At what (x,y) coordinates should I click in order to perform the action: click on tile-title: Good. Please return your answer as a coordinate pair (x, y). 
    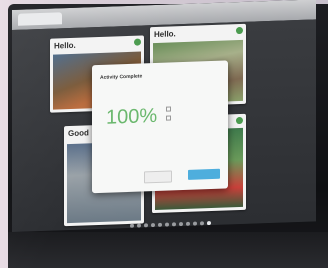
    Looking at the image, I should click on (78, 133).